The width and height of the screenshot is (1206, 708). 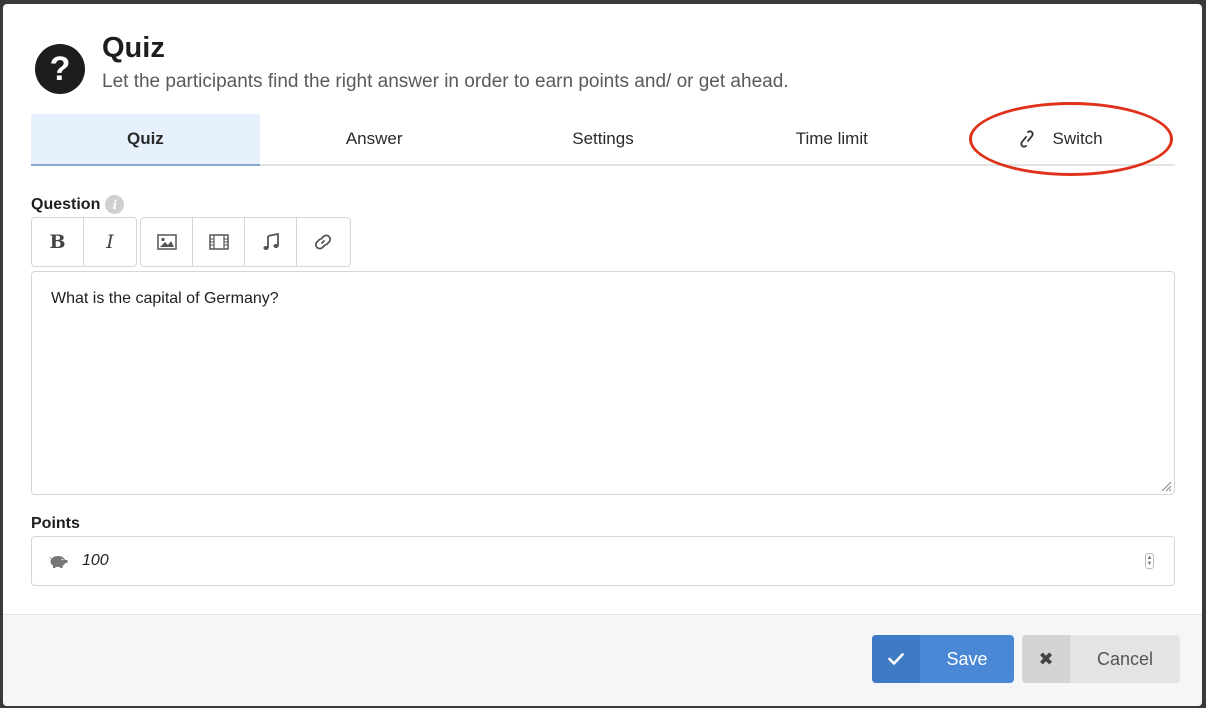 I want to click on tab-time-limit: Time limit, so click(x=831, y=139).